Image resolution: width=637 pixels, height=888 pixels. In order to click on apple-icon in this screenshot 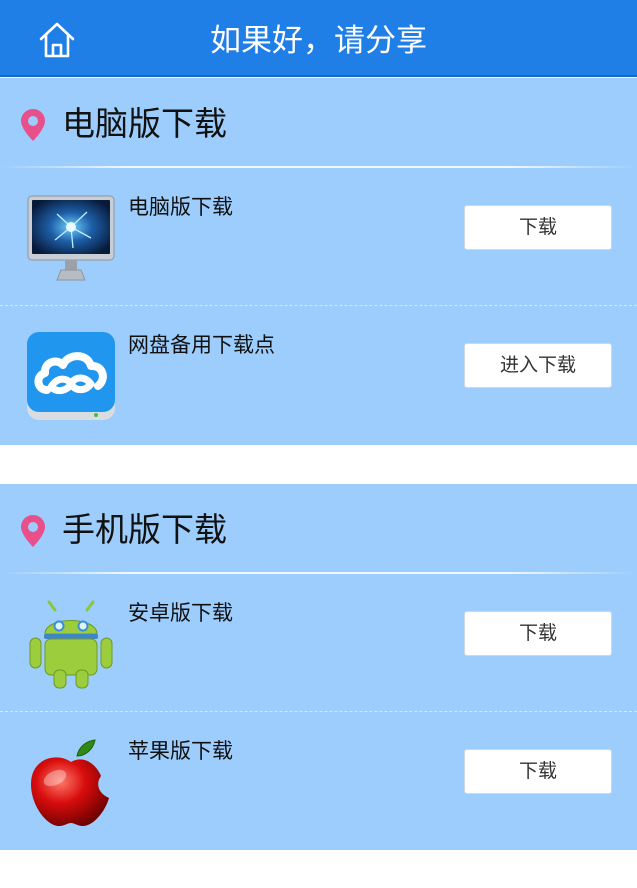, I will do `click(70, 782)`.